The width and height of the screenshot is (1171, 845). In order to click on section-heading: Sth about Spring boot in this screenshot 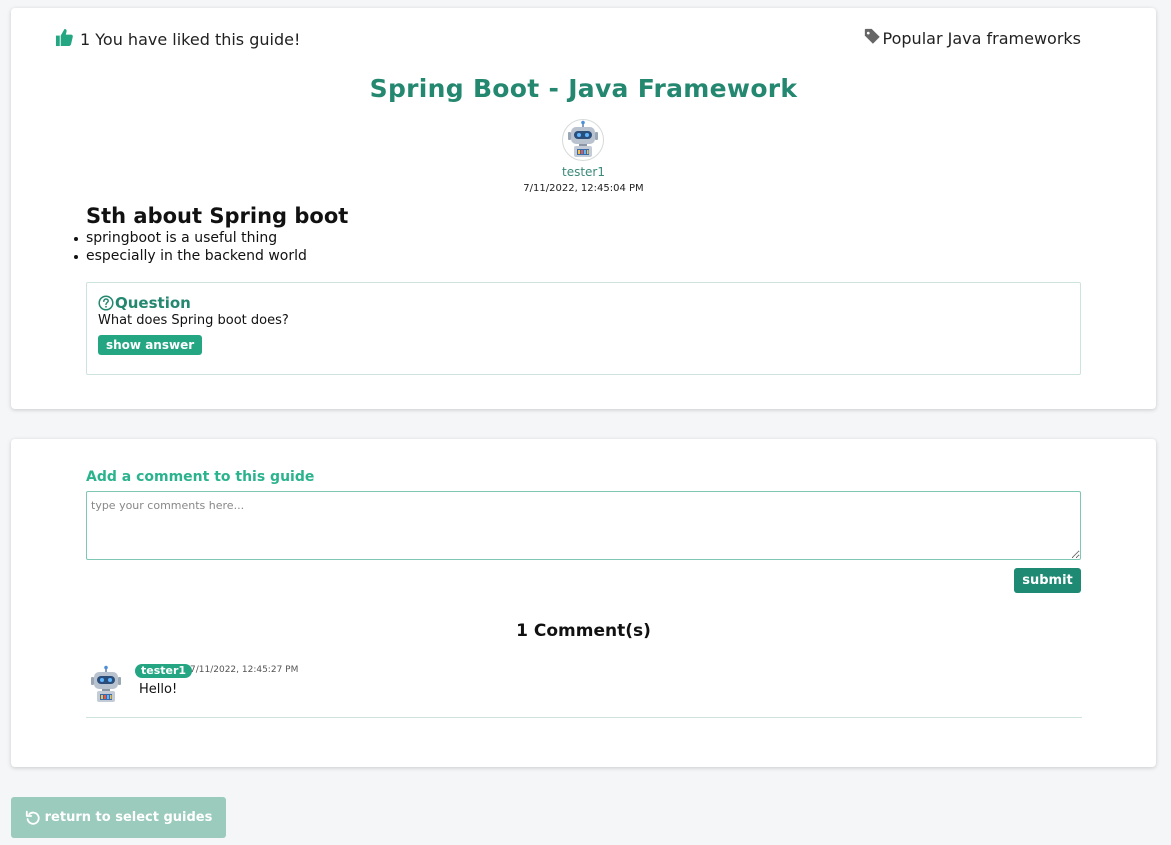, I will do `click(217, 216)`.